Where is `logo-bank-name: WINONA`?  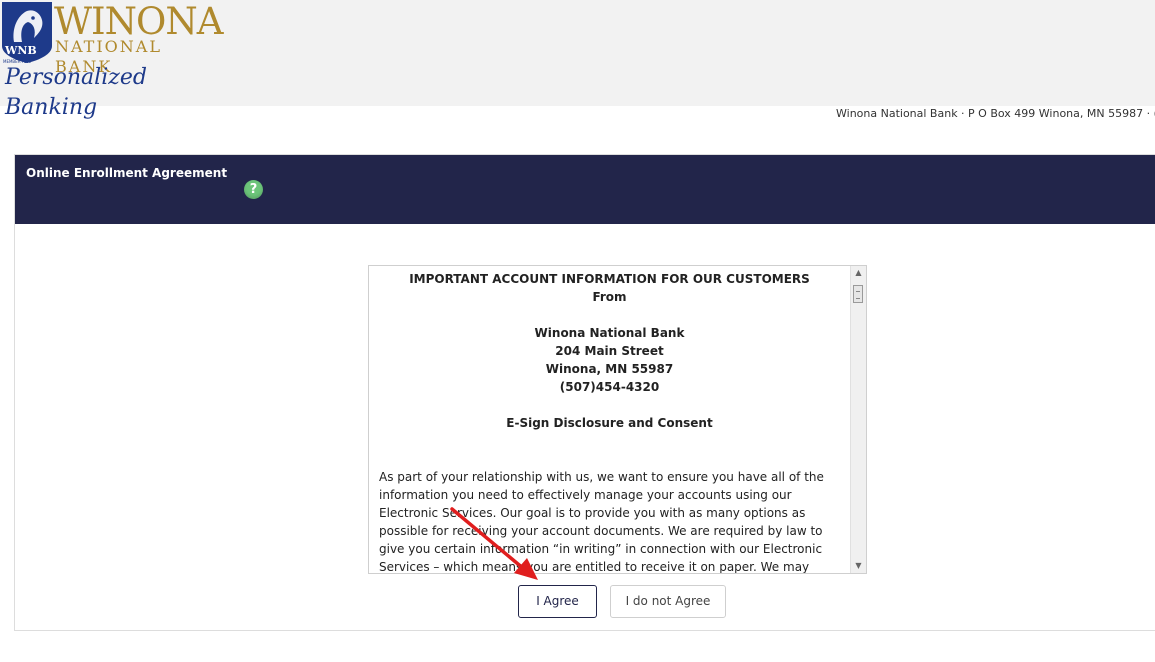 logo-bank-name: WINONA is located at coordinates (138, 21).